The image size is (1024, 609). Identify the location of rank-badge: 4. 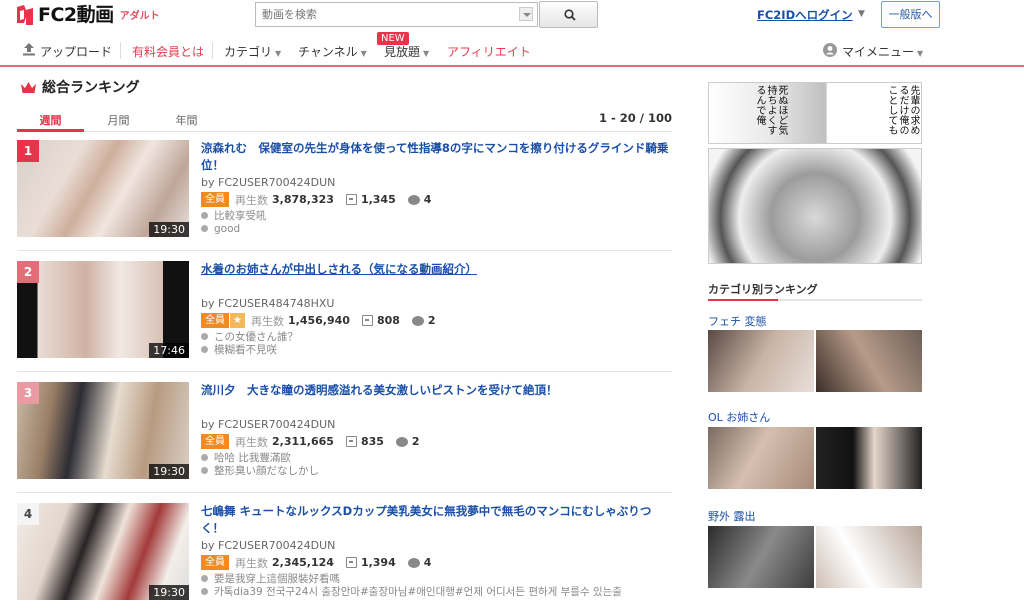
(28, 514).